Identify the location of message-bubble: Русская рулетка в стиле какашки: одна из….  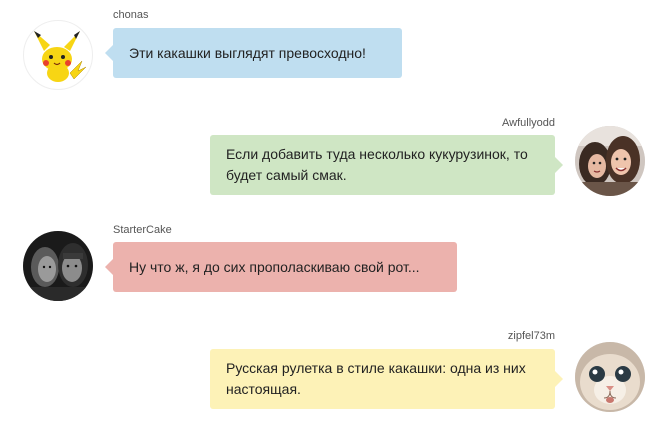
(386, 379).